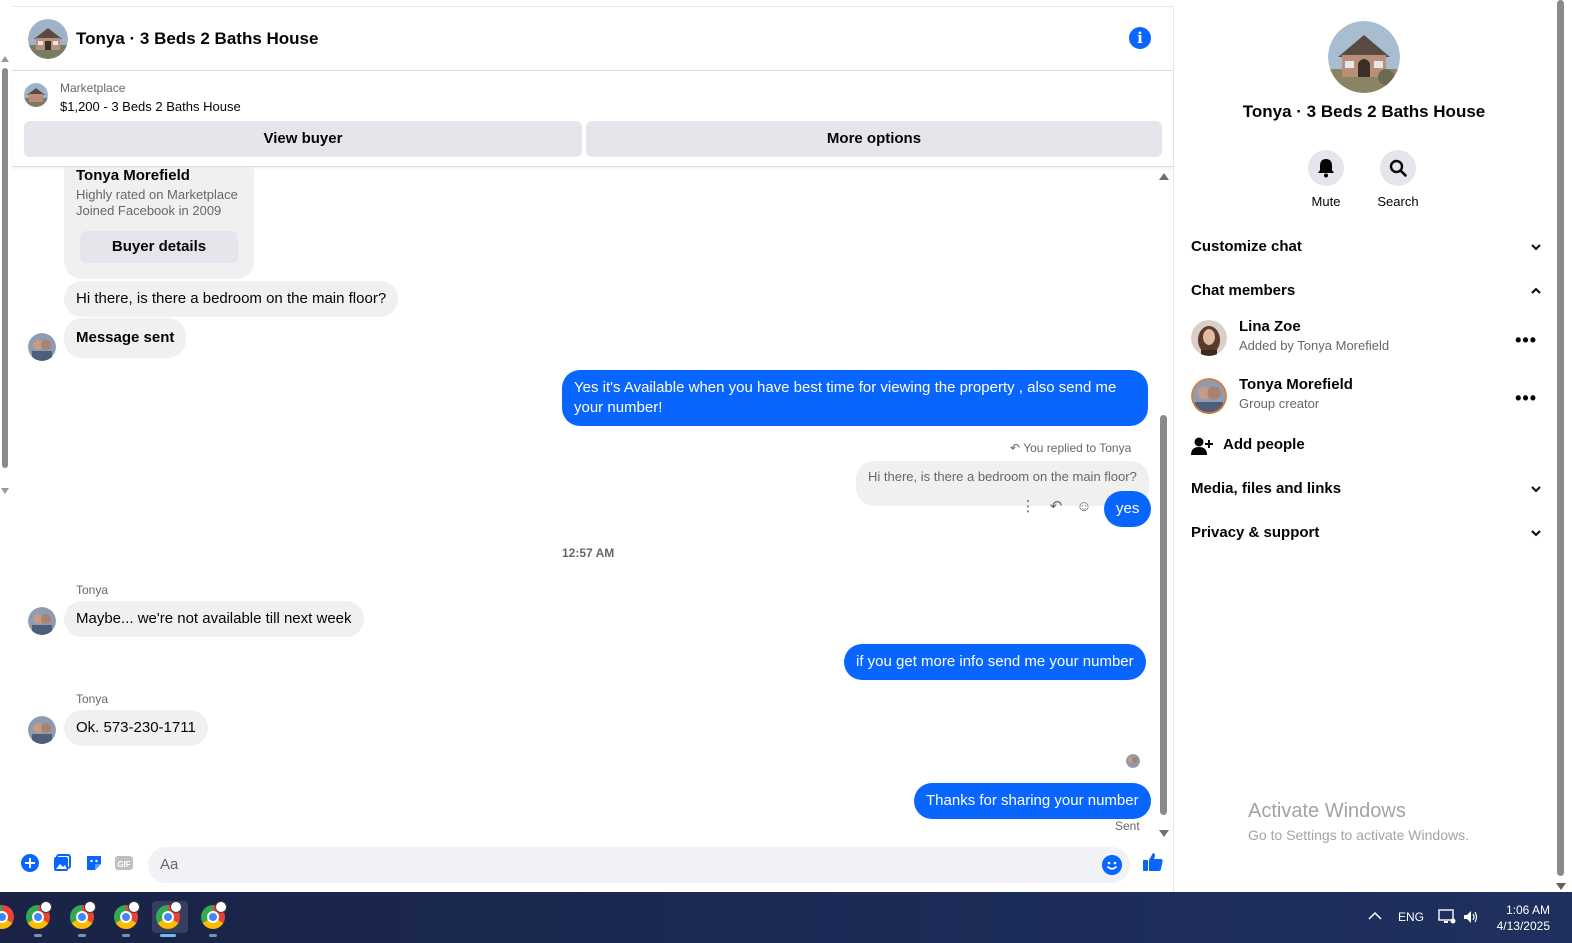 This screenshot has height=943, width=1572. I want to click on sticker-icon, so click(94, 863).